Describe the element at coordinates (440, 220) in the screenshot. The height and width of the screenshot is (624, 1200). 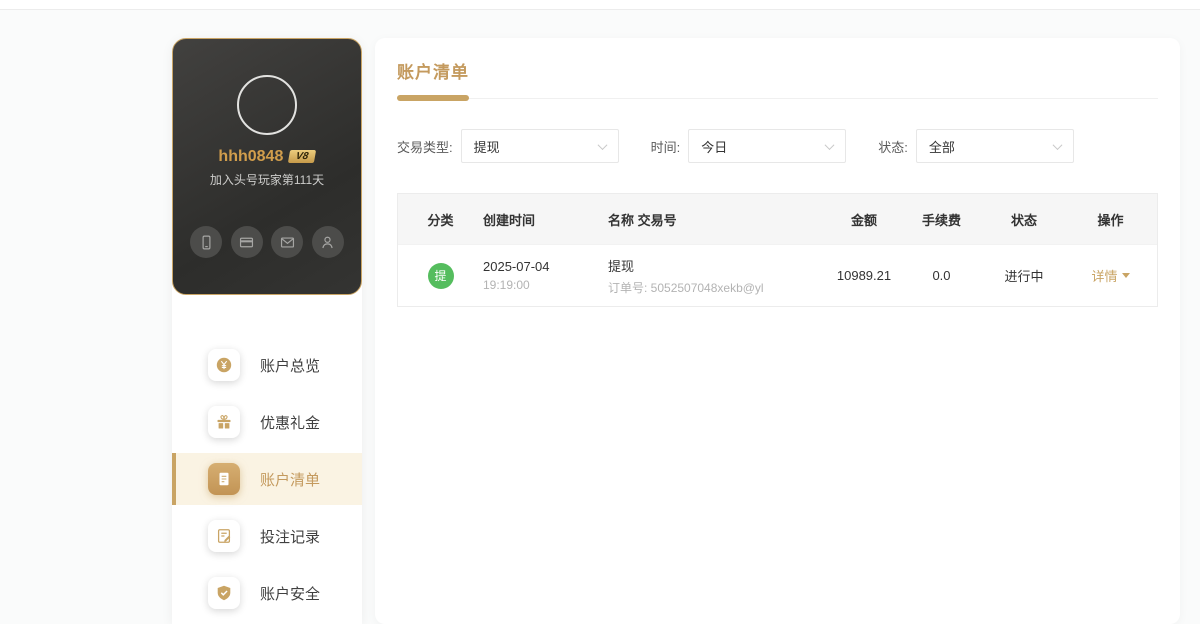
I see `col-header-category: 分类` at that location.